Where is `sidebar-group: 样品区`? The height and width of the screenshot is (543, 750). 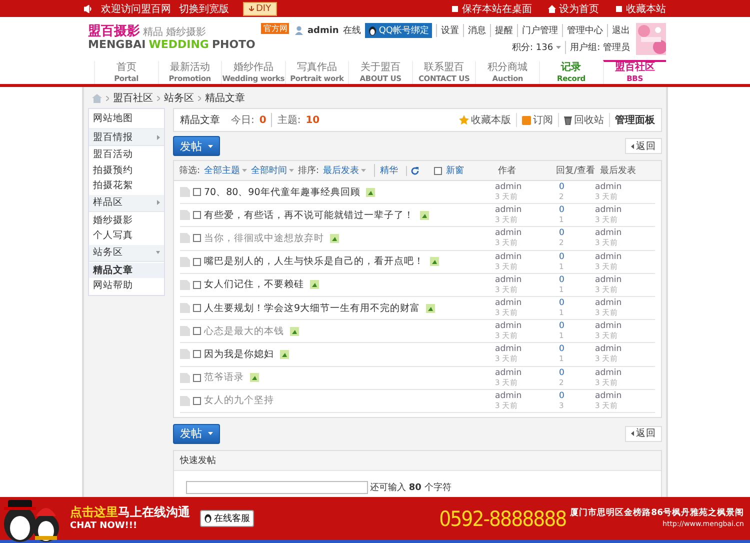 sidebar-group: 样品区 is located at coordinates (126, 203).